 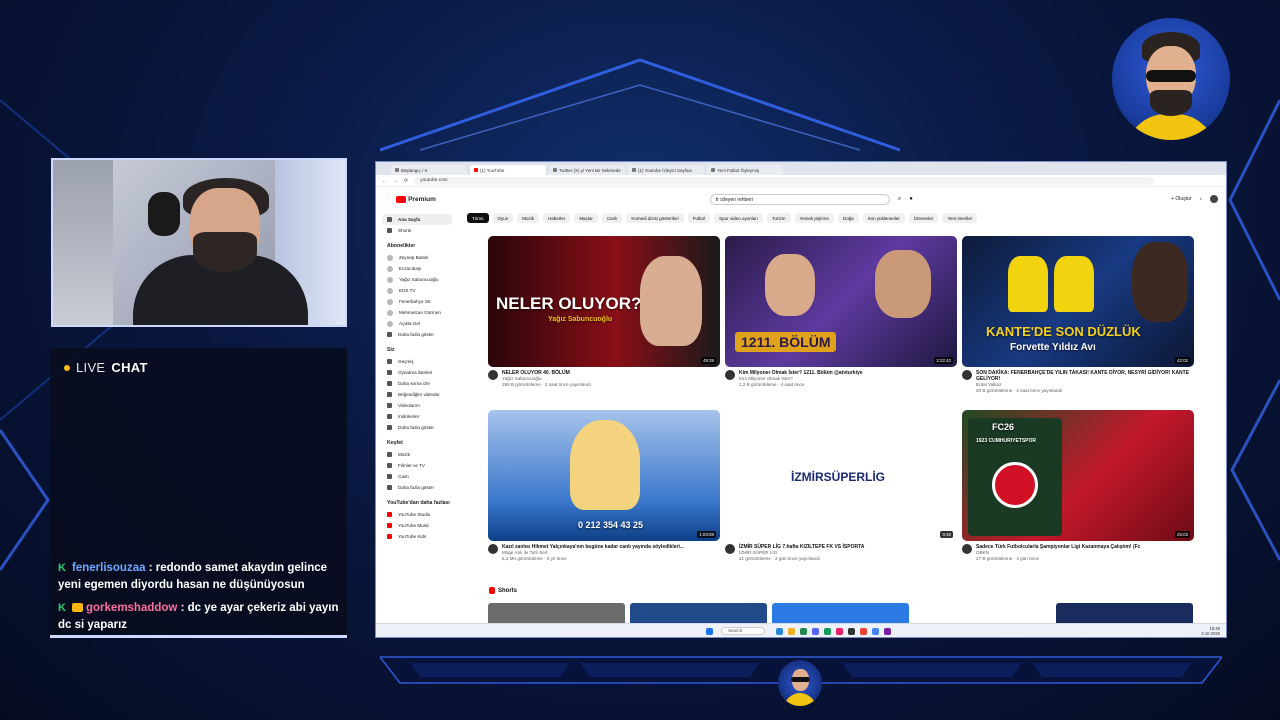 I want to click on chip: Canlı, so click(x=612, y=218).